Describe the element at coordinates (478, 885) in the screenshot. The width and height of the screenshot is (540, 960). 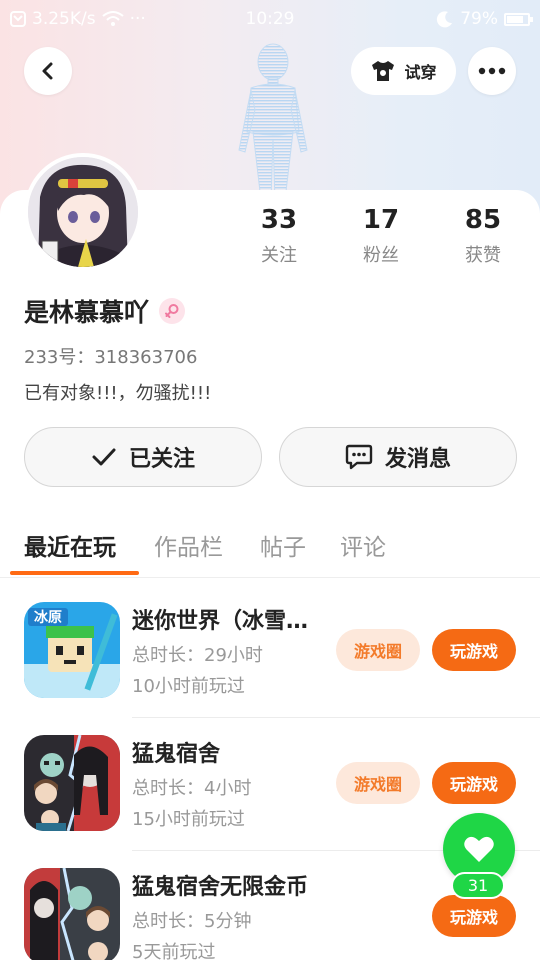
I see `like-count: 31` at that location.